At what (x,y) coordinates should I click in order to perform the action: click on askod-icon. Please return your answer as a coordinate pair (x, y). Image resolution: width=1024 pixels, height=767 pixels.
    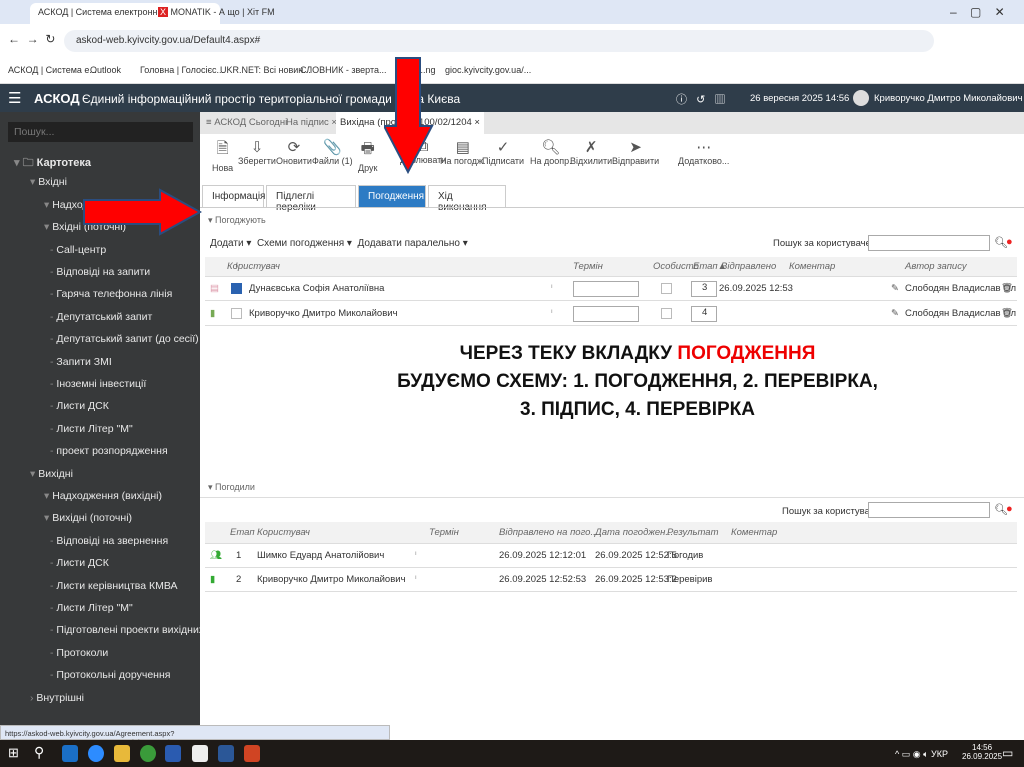
    Looking at the image, I should click on (173, 753).